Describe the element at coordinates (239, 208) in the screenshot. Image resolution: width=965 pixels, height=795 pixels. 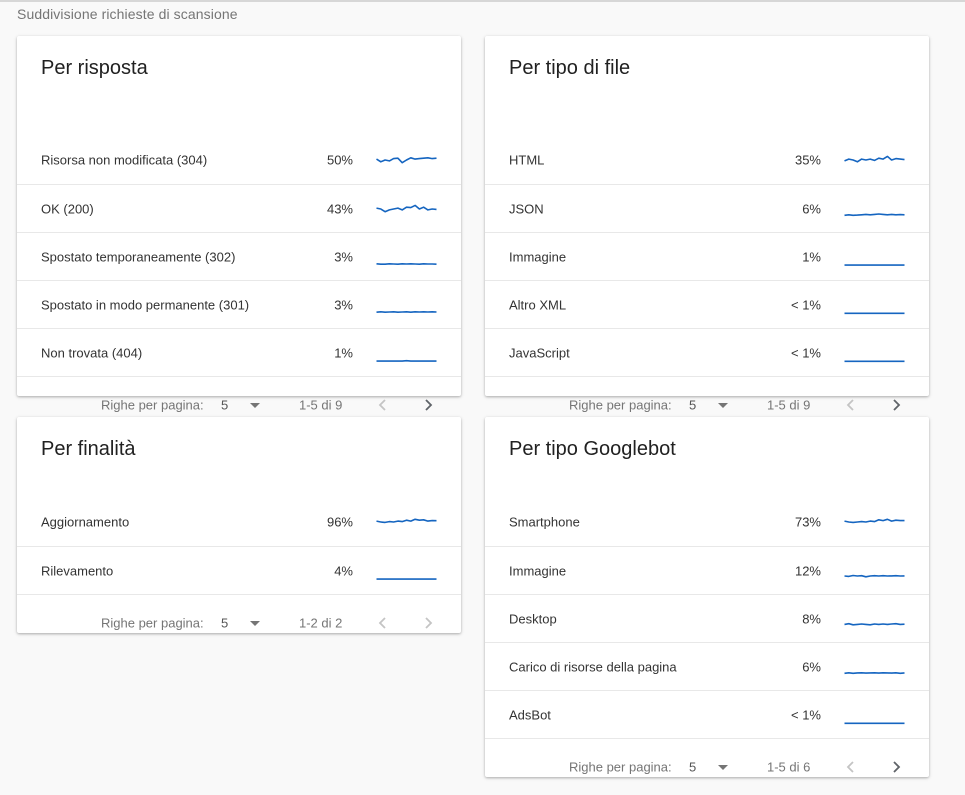
I see `table-row: OK (200) 43%` at that location.